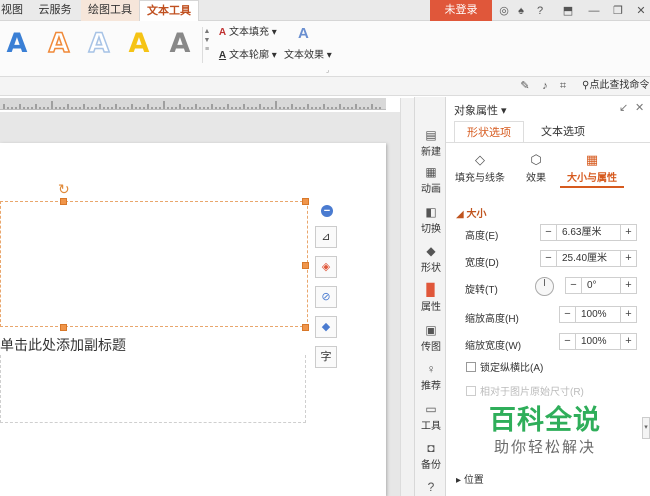  What do you see at coordinates (563, 132) in the screenshot?
I see `tab-text-options: 文本选项` at bounding box center [563, 132].